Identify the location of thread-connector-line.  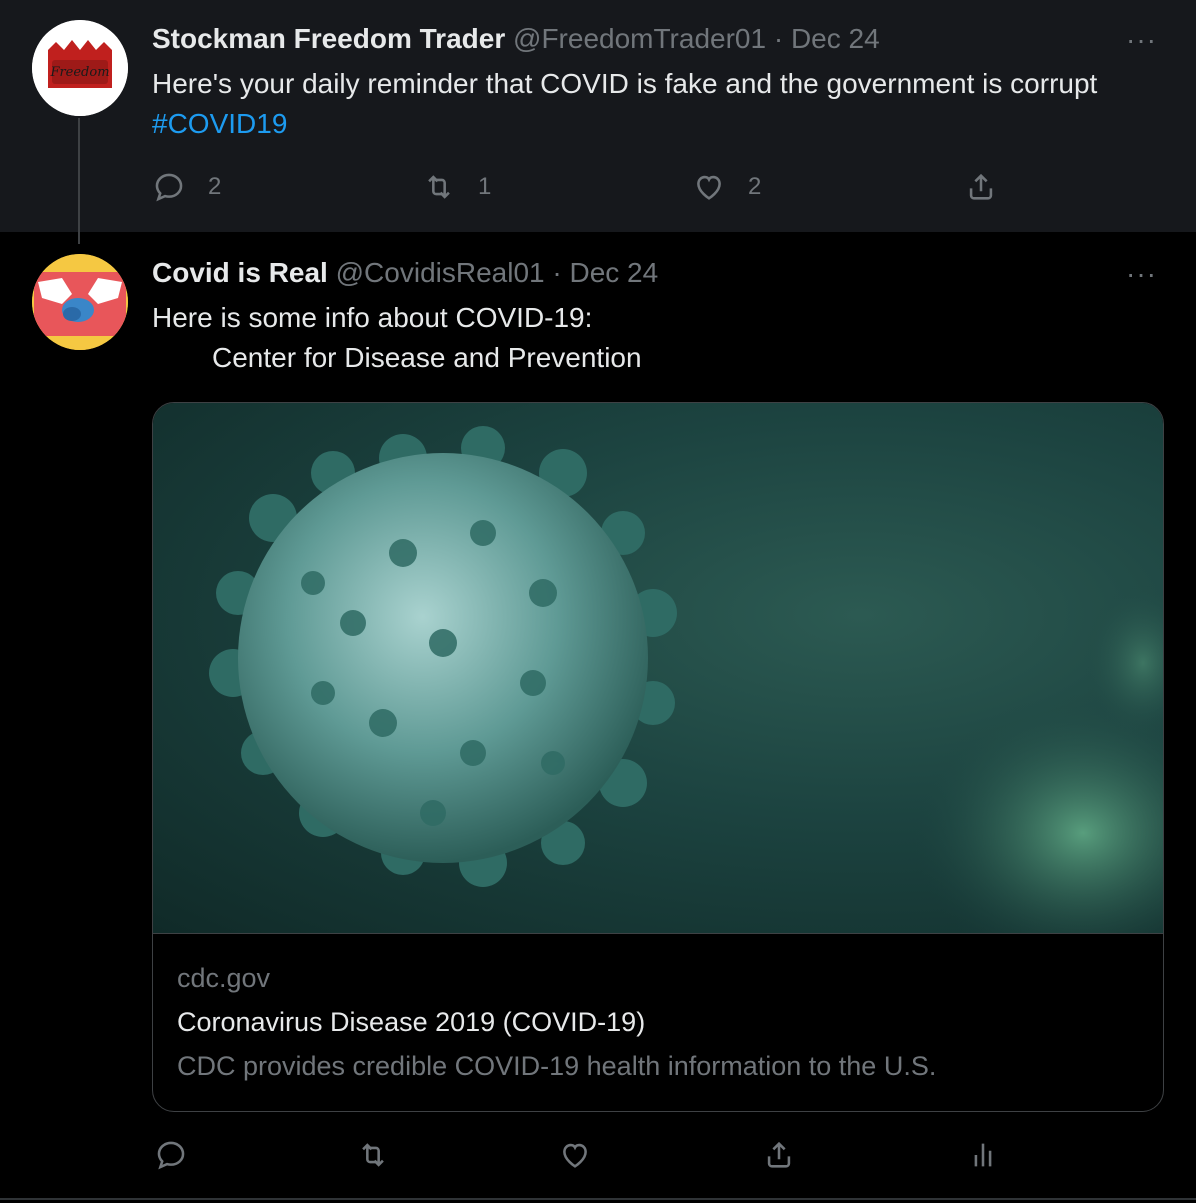
(79, 181).